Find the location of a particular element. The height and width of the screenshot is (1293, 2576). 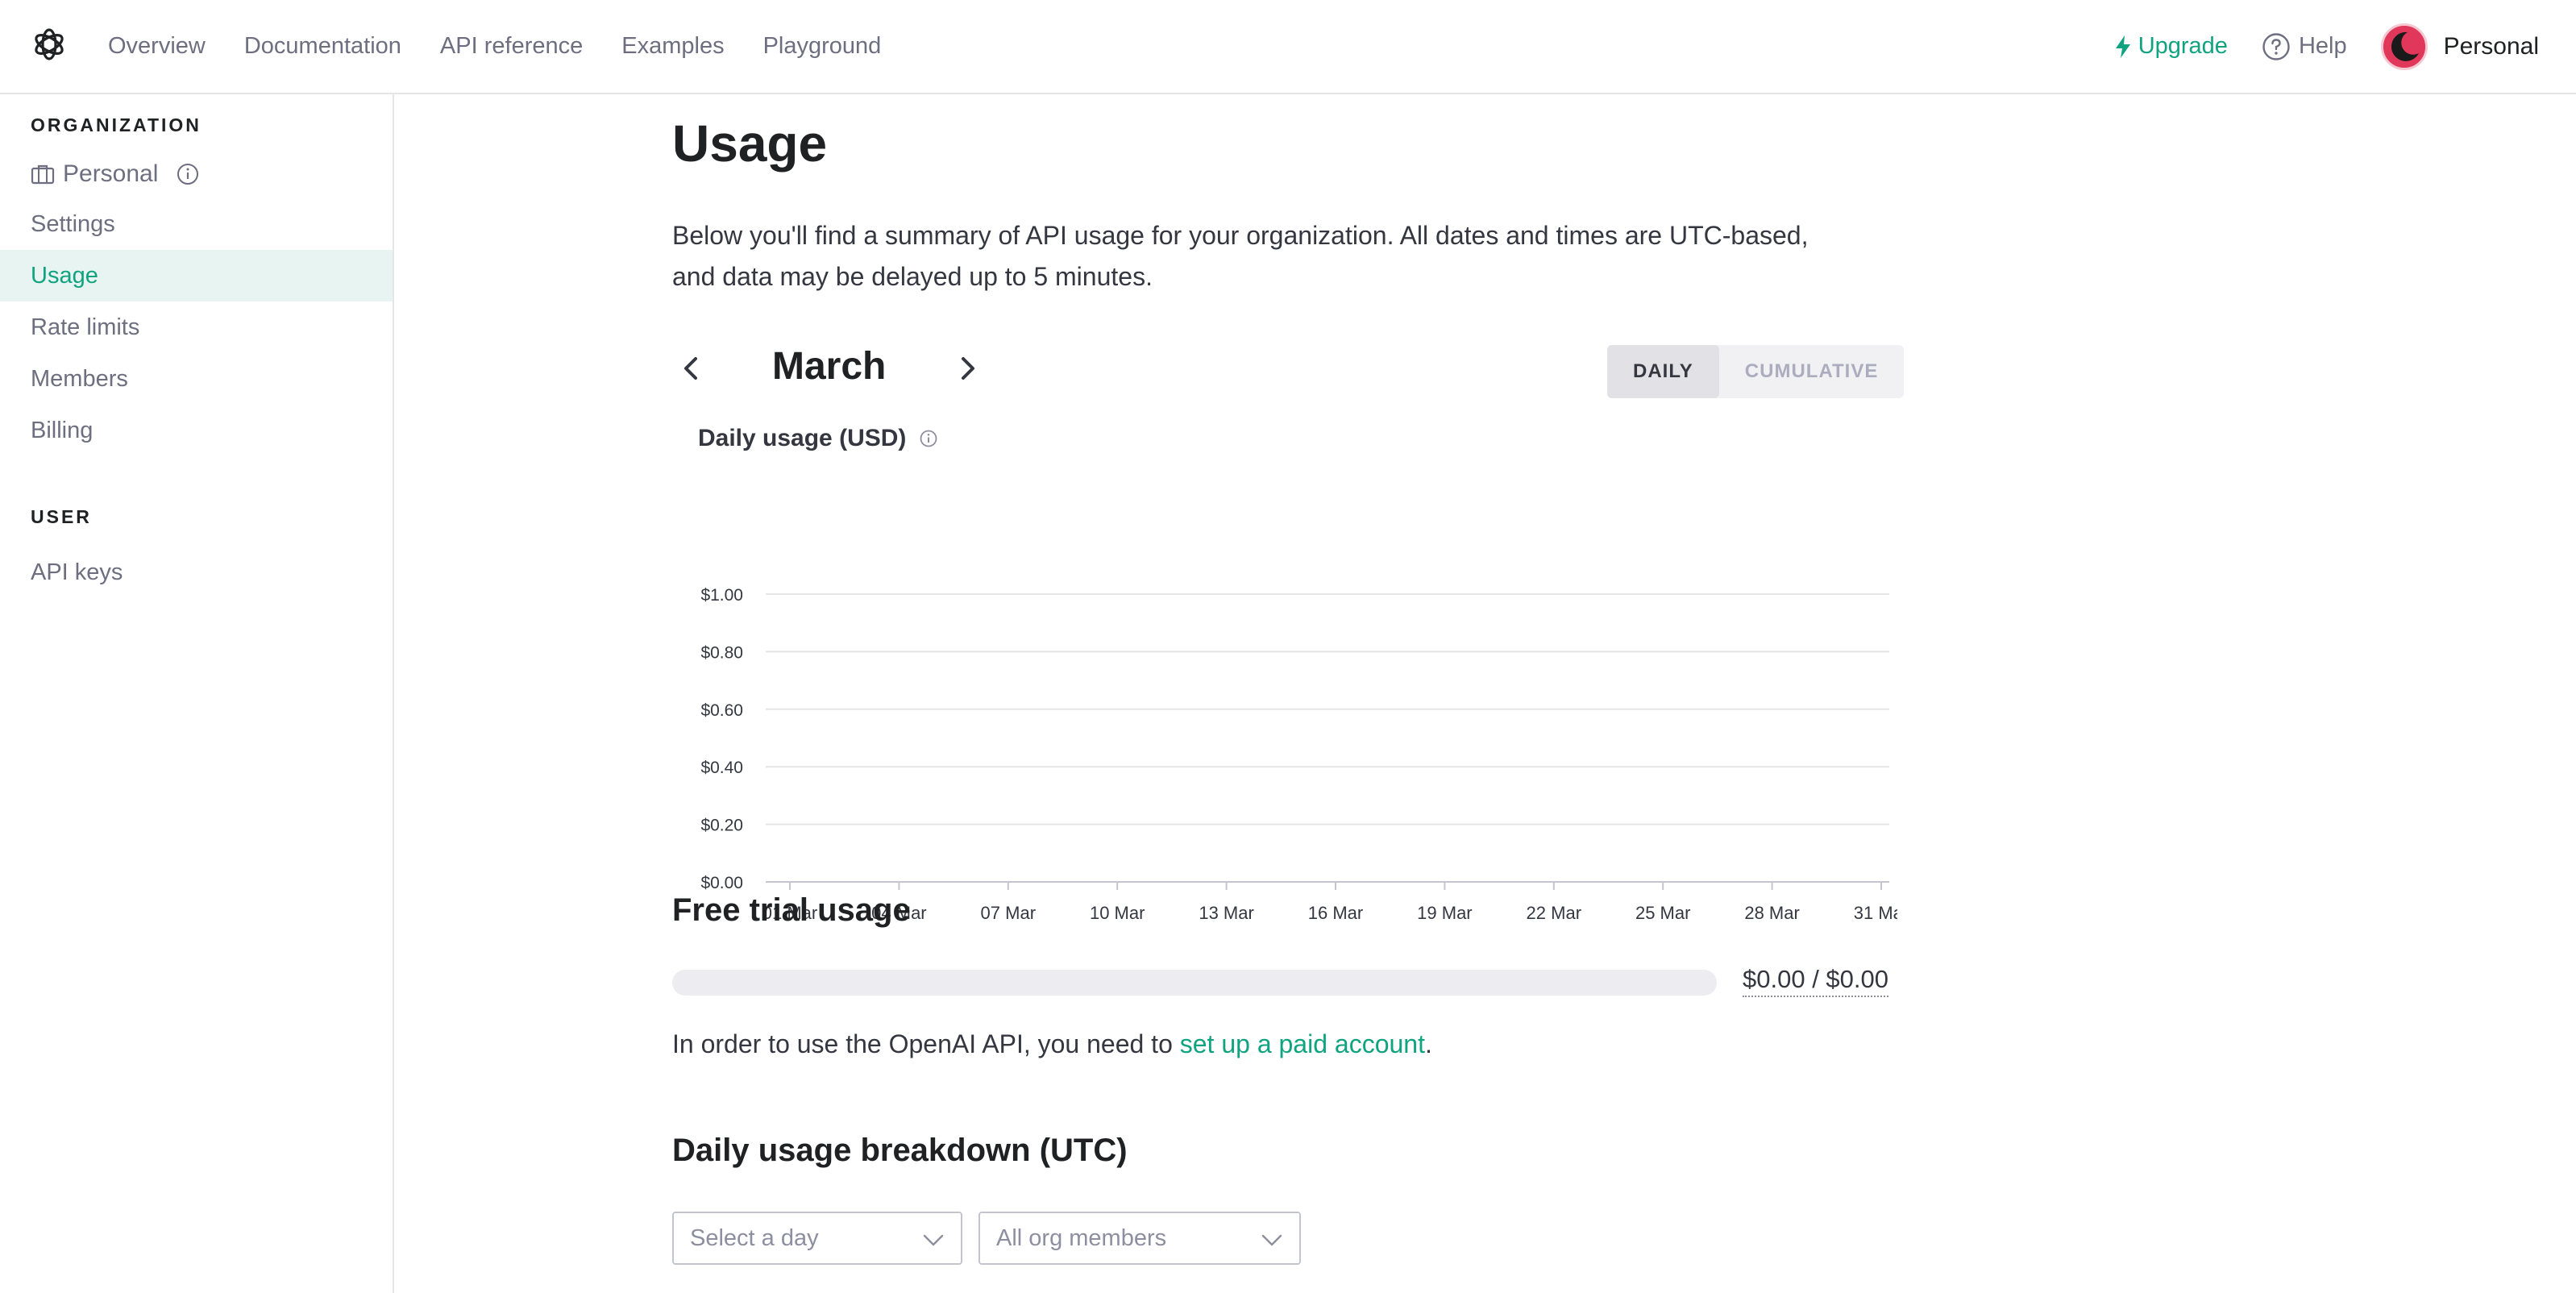

x-tick-label: 19 Mar is located at coordinates (1444, 913).